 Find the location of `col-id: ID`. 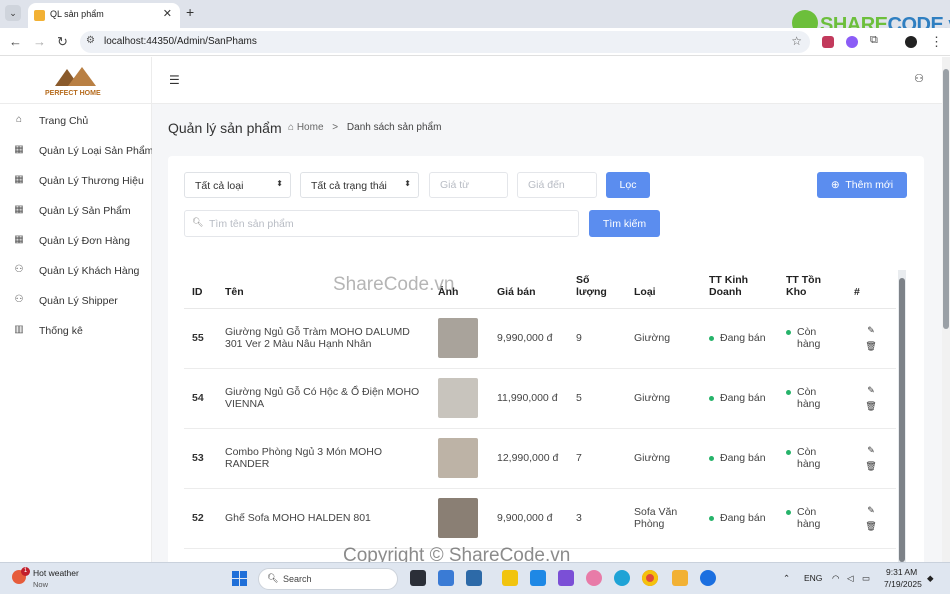

col-id: ID is located at coordinates (200, 286).